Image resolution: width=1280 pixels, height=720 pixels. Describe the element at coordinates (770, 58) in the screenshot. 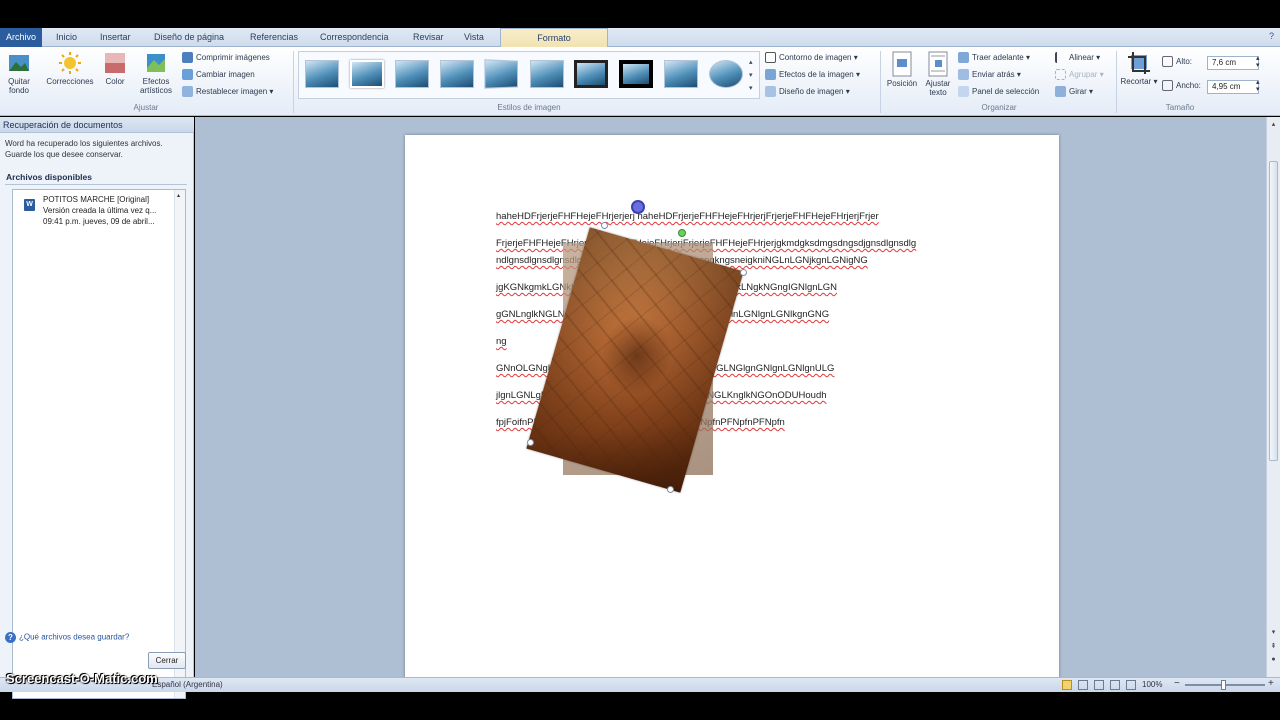

I see `picture-border-icon` at that location.